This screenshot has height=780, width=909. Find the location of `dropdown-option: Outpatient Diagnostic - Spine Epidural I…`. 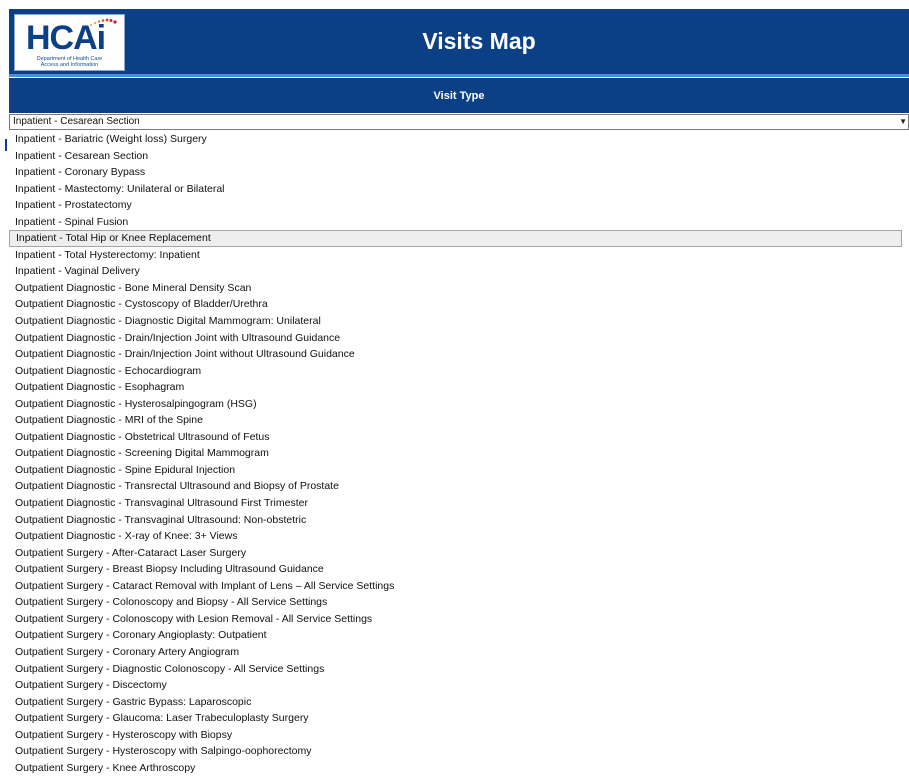

dropdown-option: Outpatient Diagnostic - Spine Epidural I… is located at coordinates (459, 470).